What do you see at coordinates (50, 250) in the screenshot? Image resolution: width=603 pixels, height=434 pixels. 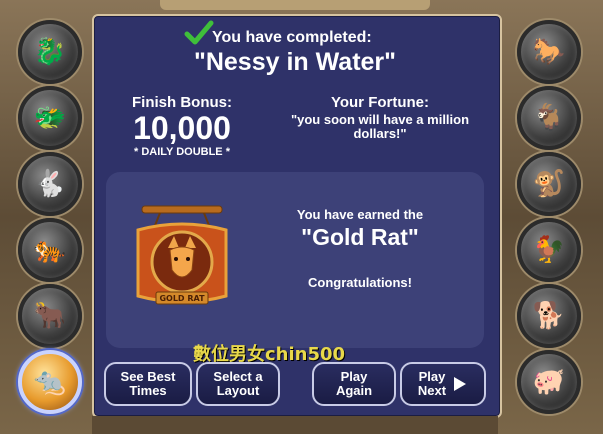 I see `tiger-medal-icon: 🐅` at bounding box center [50, 250].